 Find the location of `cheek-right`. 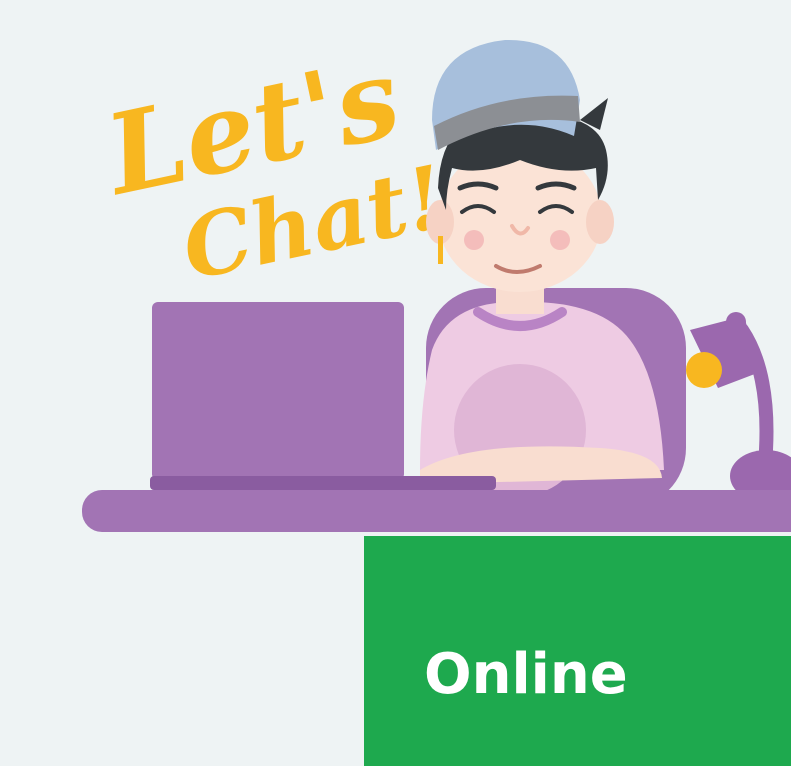

cheek-right is located at coordinates (560, 240).